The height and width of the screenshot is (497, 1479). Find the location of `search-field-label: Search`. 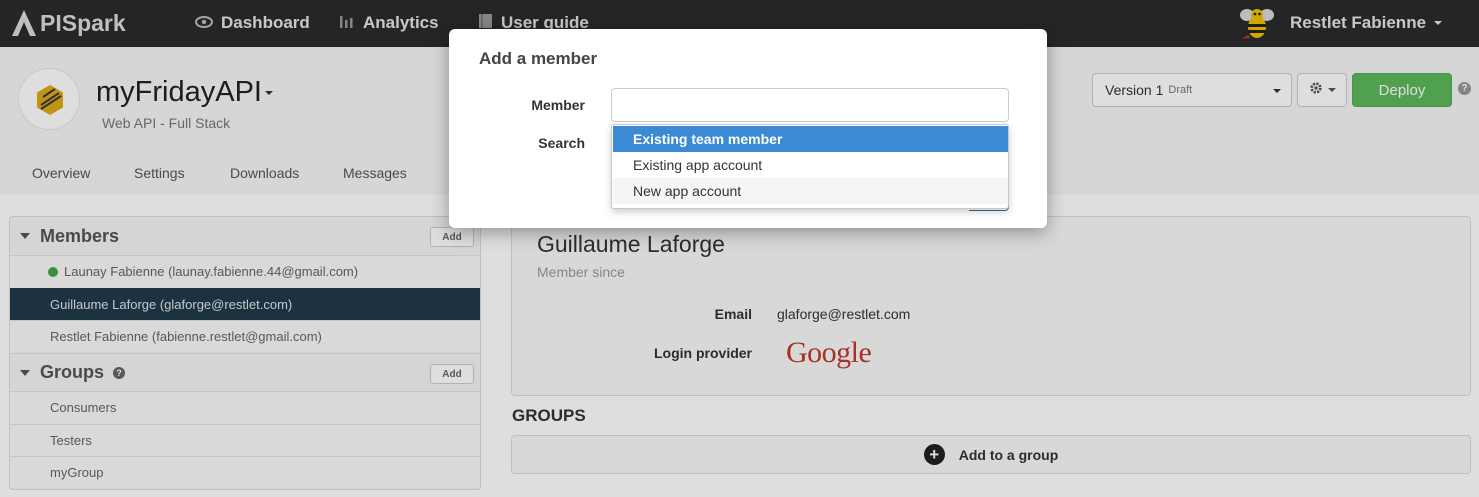

search-field-label: Search is located at coordinates (561, 143).